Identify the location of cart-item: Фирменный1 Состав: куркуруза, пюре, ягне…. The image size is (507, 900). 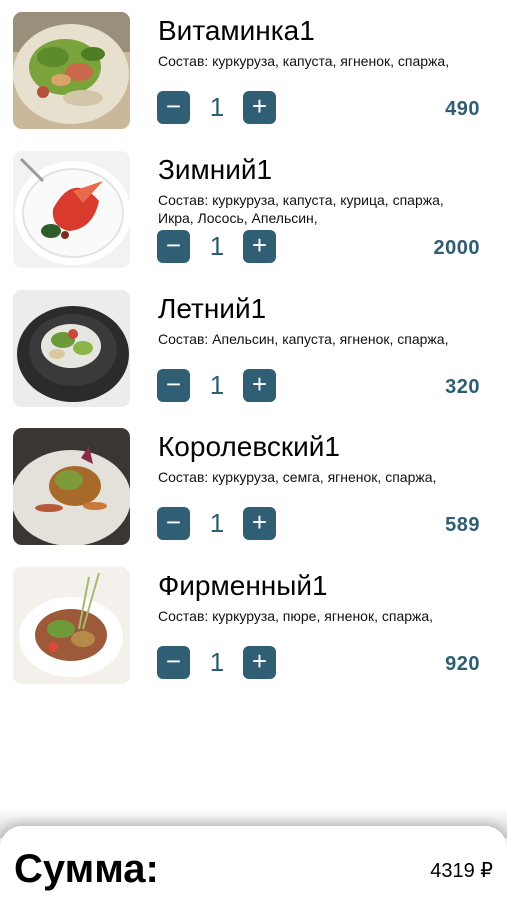
(253, 627).